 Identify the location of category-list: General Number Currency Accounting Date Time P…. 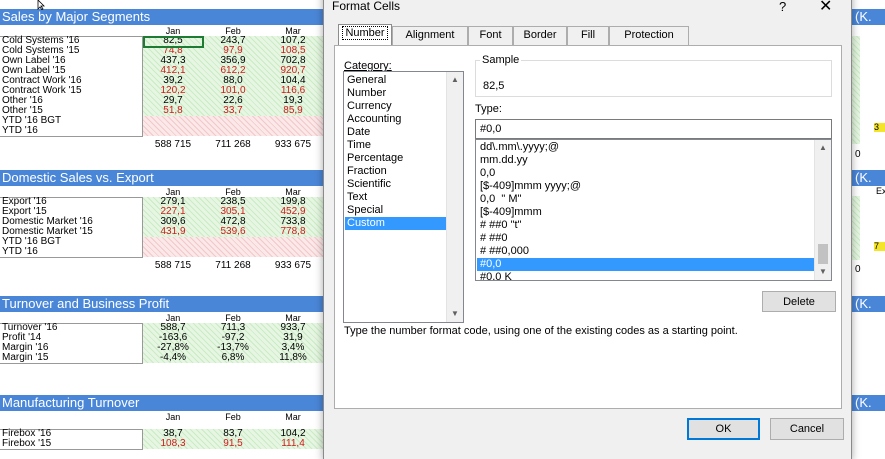
(403, 197).